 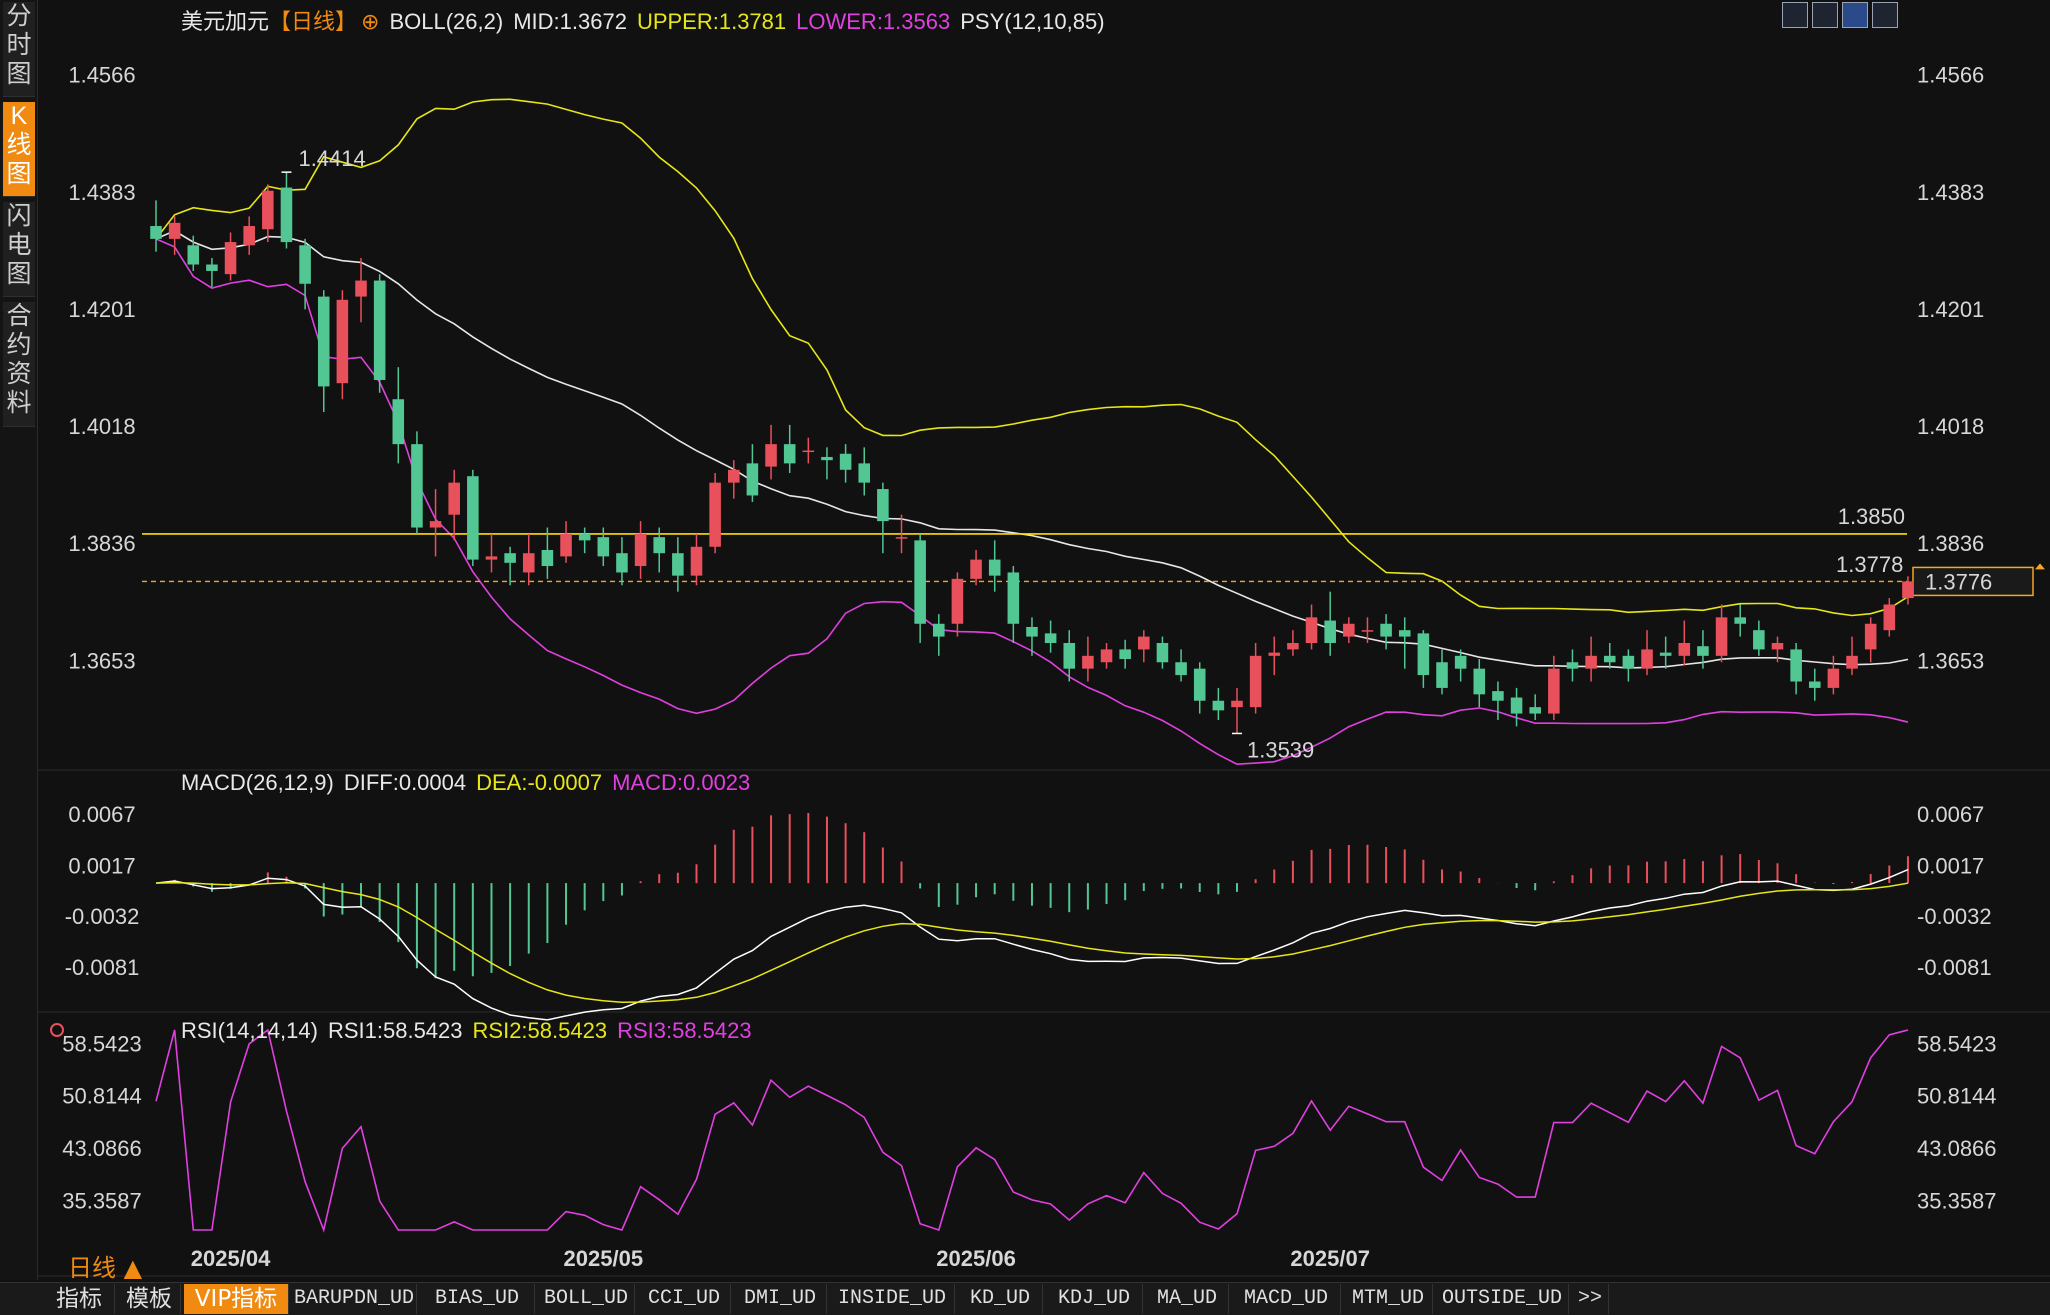 I want to click on bottom-tab-5: BOLL_UD, so click(x=586, y=1299).